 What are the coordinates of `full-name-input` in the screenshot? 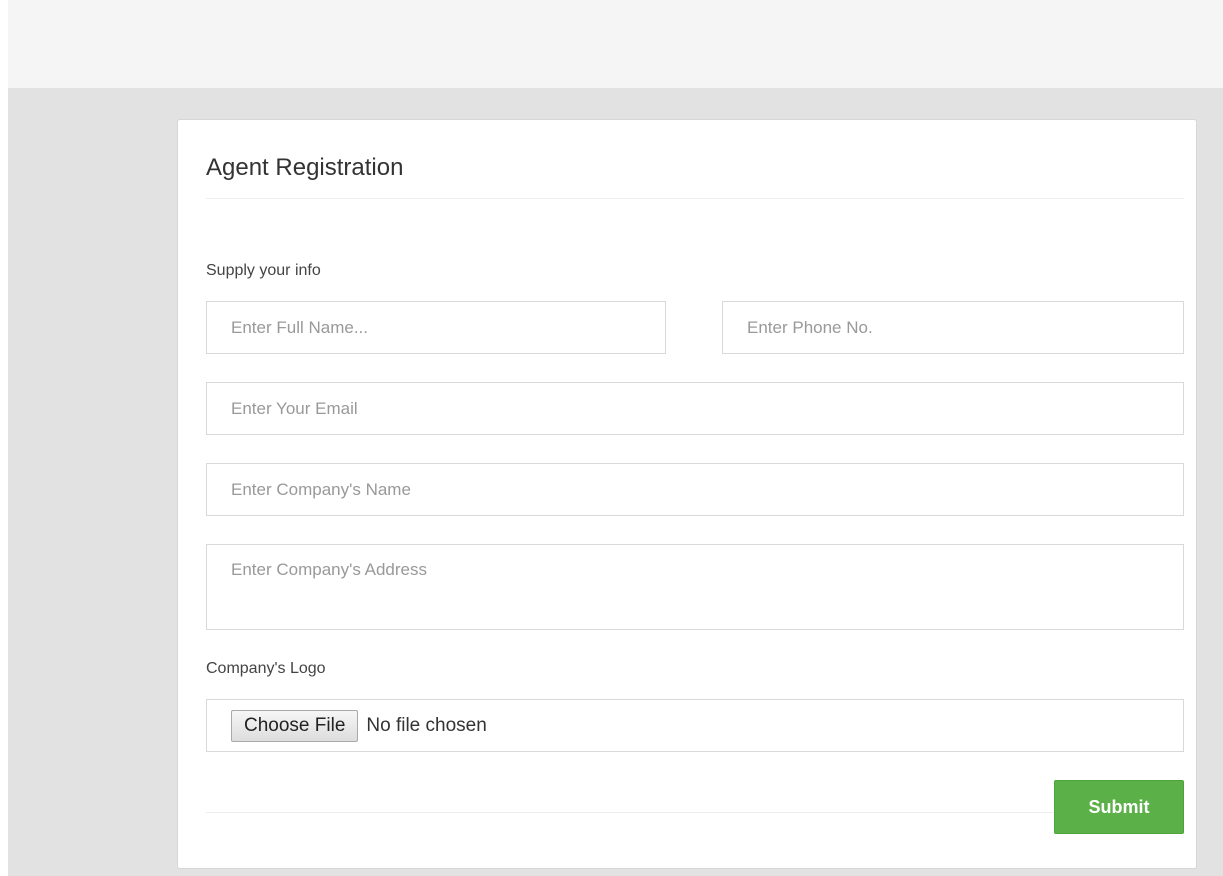 It's located at (436, 327).